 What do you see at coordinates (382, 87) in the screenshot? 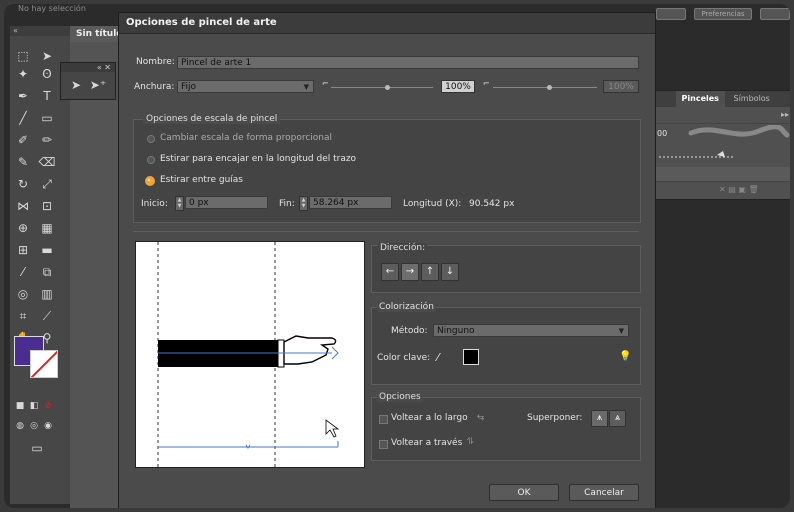
I see `width-slider-track` at bounding box center [382, 87].